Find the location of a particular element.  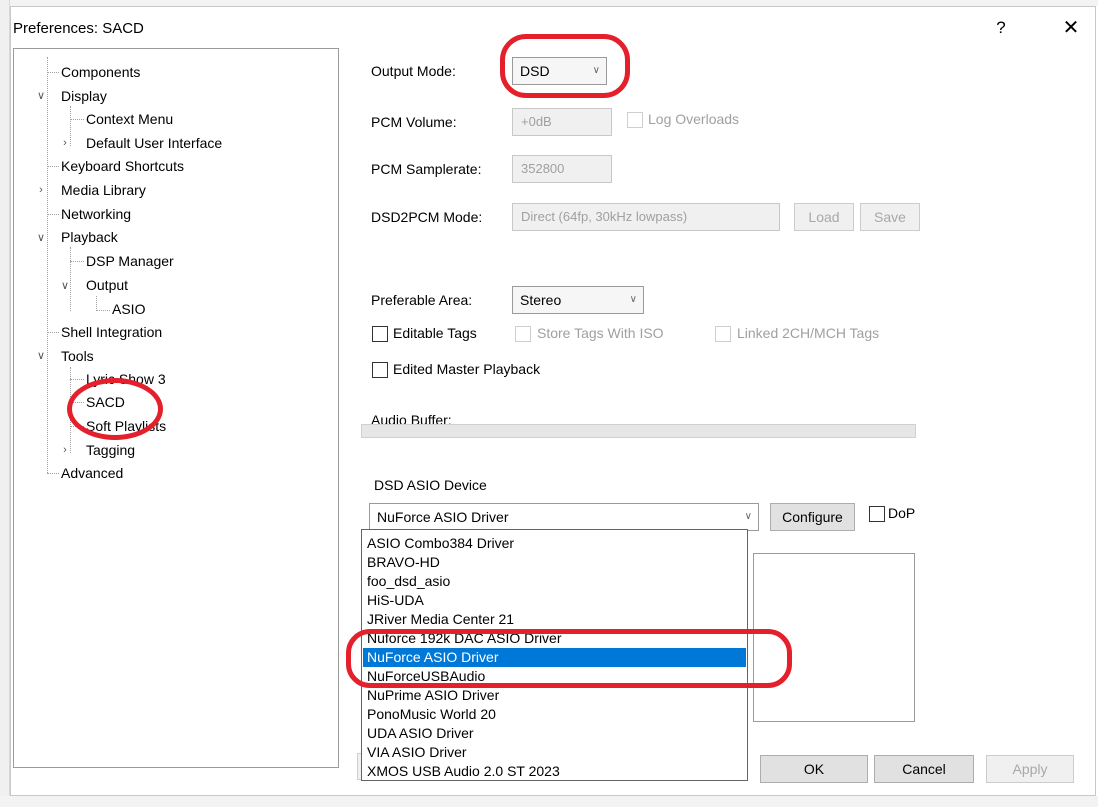

dropdown-option: NuForceUSBAudio is located at coordinates (554, 676).